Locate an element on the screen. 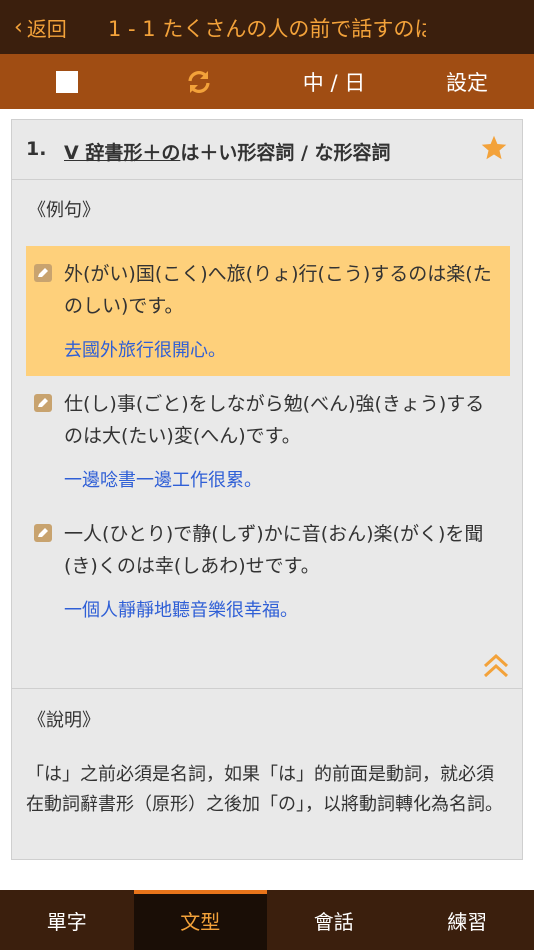 This screenshot has width=534, height=950. grammar-number: 1. is located at coordinates (36, 149).